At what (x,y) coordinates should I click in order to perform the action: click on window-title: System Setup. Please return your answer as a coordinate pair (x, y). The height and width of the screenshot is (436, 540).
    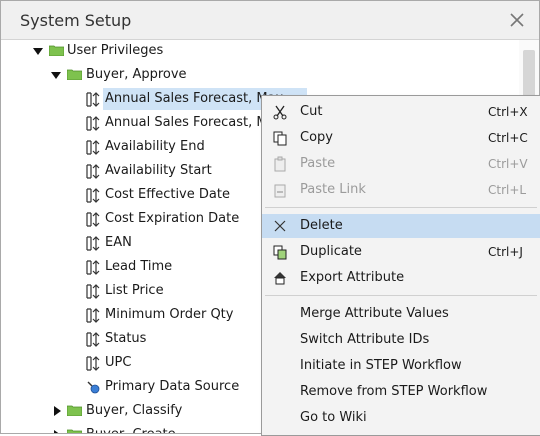
    Looking at the image, I should click on (76, 20).